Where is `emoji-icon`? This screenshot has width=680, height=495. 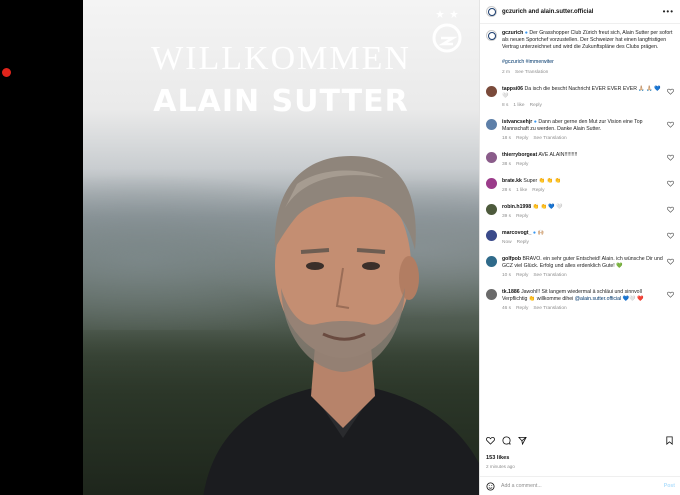 emoji-icon is located at coordinates (490, 486).